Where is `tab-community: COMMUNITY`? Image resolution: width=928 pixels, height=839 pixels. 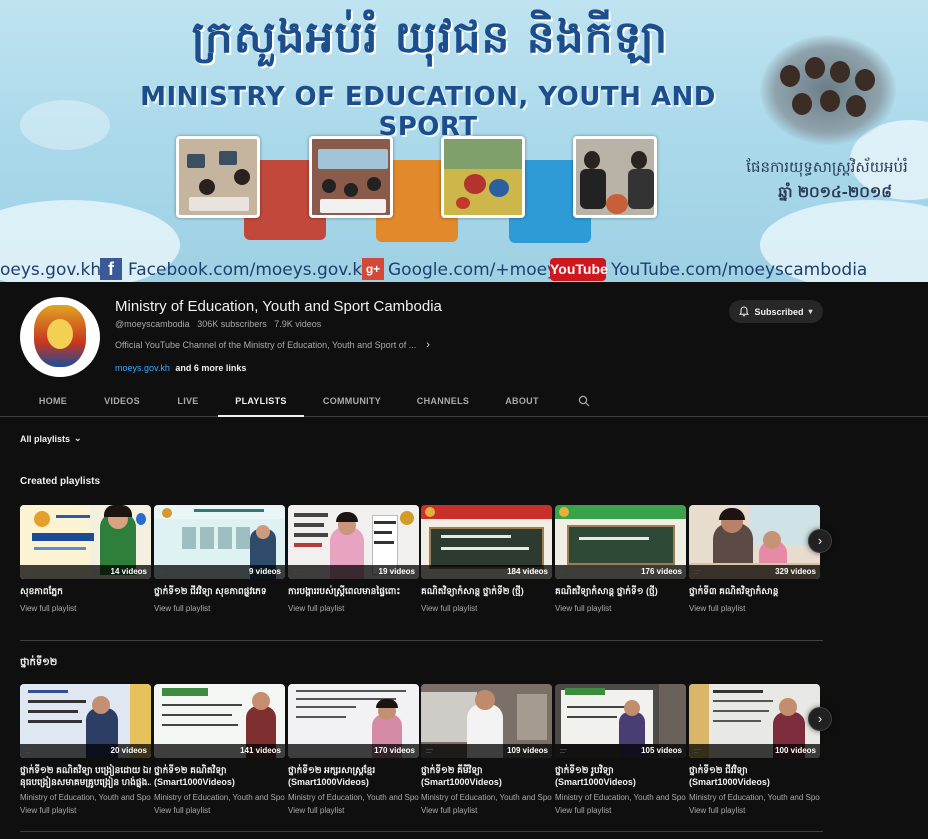
tab-community: COMMUNITY is located at coordinates (352, 402).